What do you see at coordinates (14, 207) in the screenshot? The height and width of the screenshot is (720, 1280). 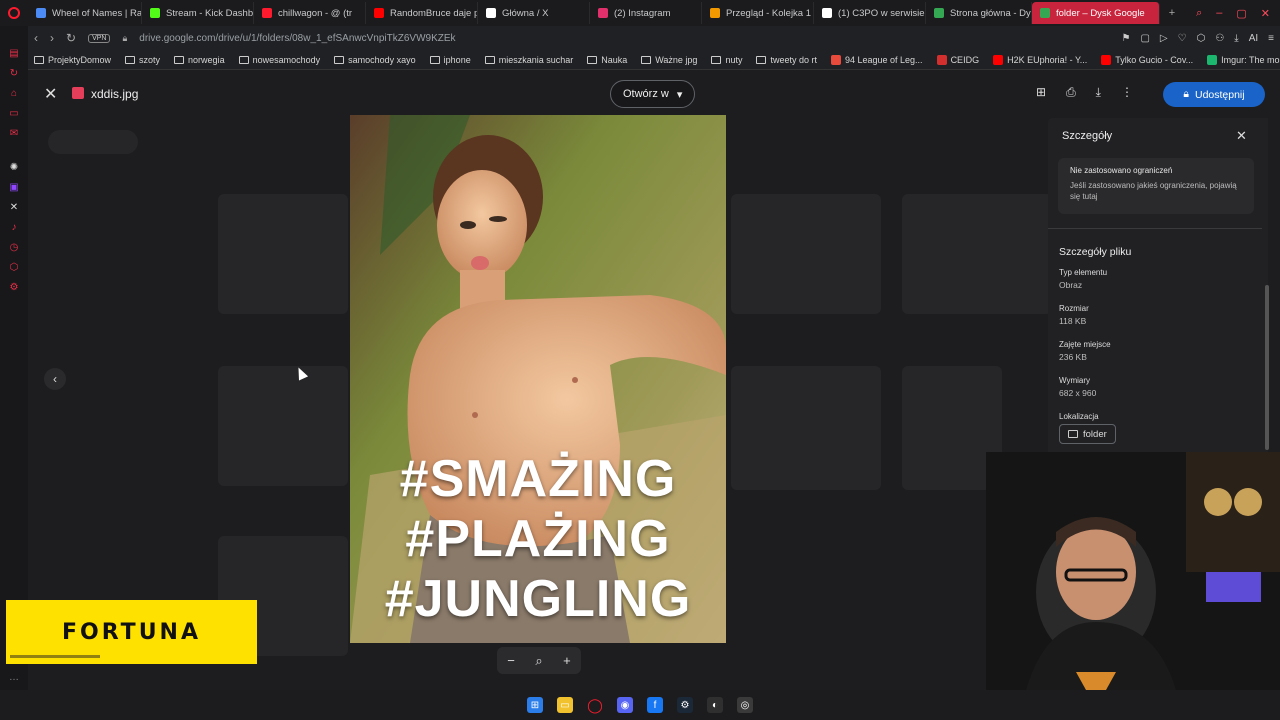 I see `sidebar-x-icon: ✕` at bounding box center [14, 207].